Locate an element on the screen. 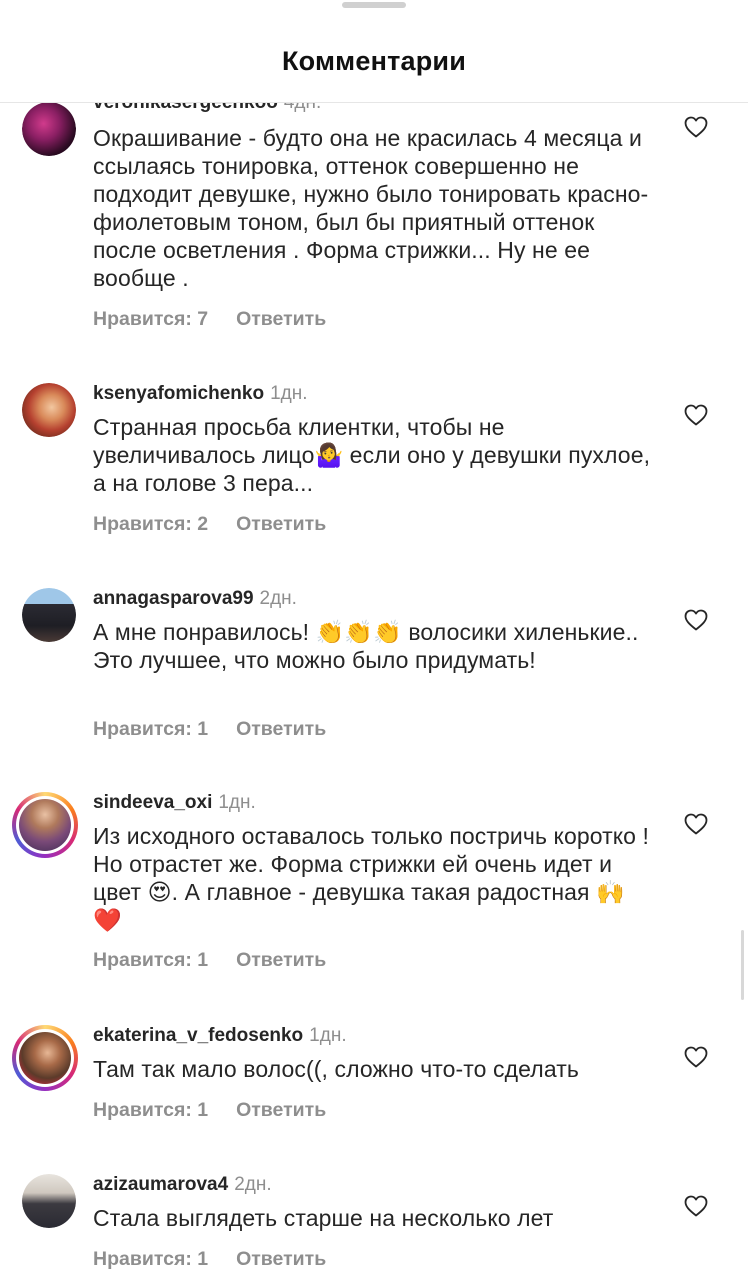 This screenshot has height=1280, width=748. comment-meta: annagasparova99 2дн. is located at coordinates (195, 599).